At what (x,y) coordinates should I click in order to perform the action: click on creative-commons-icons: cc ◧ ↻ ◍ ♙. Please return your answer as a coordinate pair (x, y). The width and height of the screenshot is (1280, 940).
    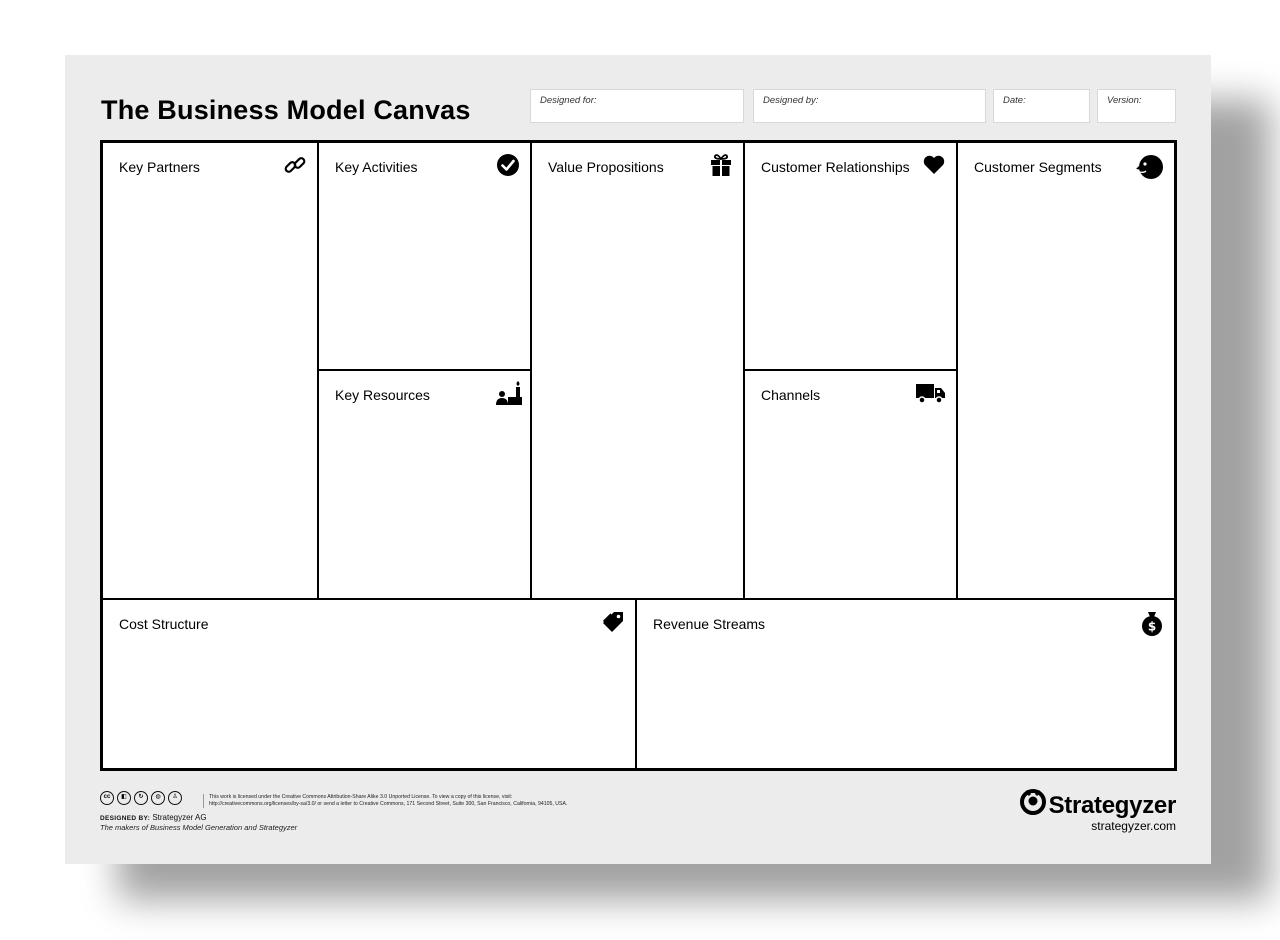
    Looking at the image, I should click on (141, 798).